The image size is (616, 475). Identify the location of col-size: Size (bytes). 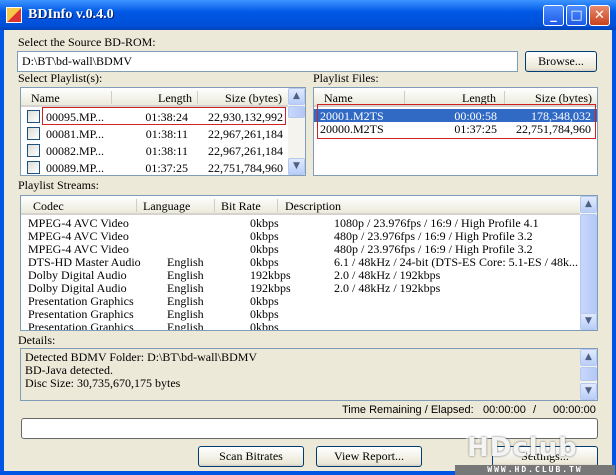
(253, 98).